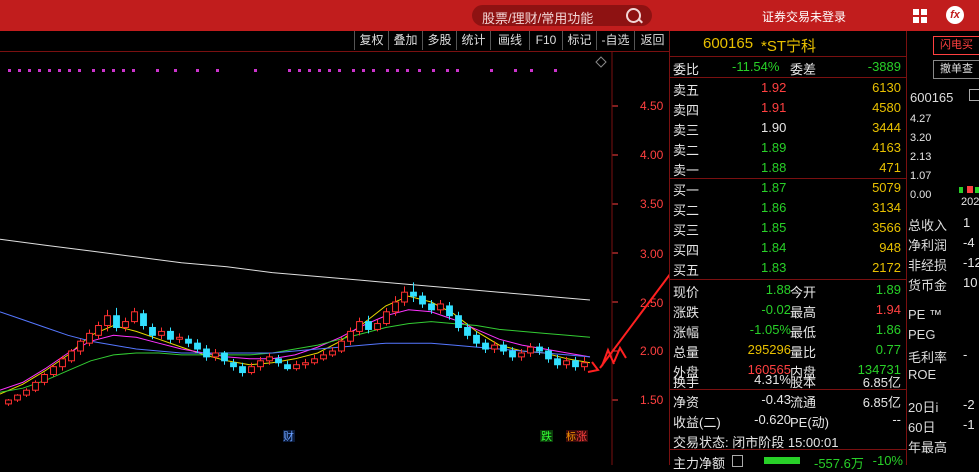  Describe the element at coordinates (537, 17) in the screenshot. I see `search-input: 股票/理财/常用功能` at that location.